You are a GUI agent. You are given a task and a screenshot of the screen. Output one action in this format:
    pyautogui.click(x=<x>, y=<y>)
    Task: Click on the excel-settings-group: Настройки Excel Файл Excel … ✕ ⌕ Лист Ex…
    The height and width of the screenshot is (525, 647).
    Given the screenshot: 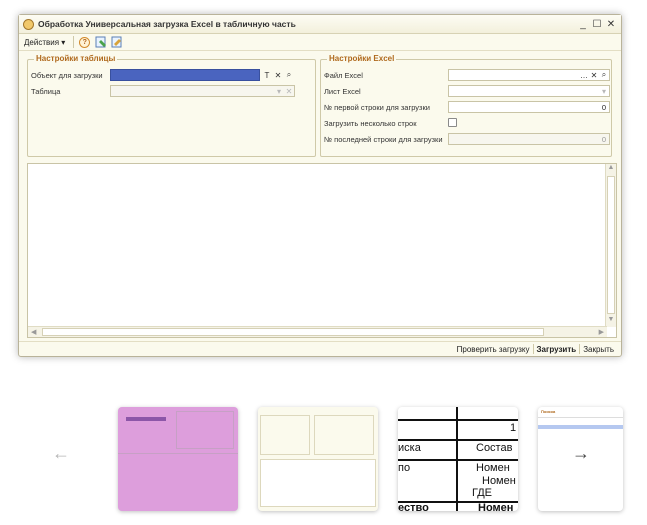 What is the action you would take?
    pyautogui.click(x=466, y=105)
    